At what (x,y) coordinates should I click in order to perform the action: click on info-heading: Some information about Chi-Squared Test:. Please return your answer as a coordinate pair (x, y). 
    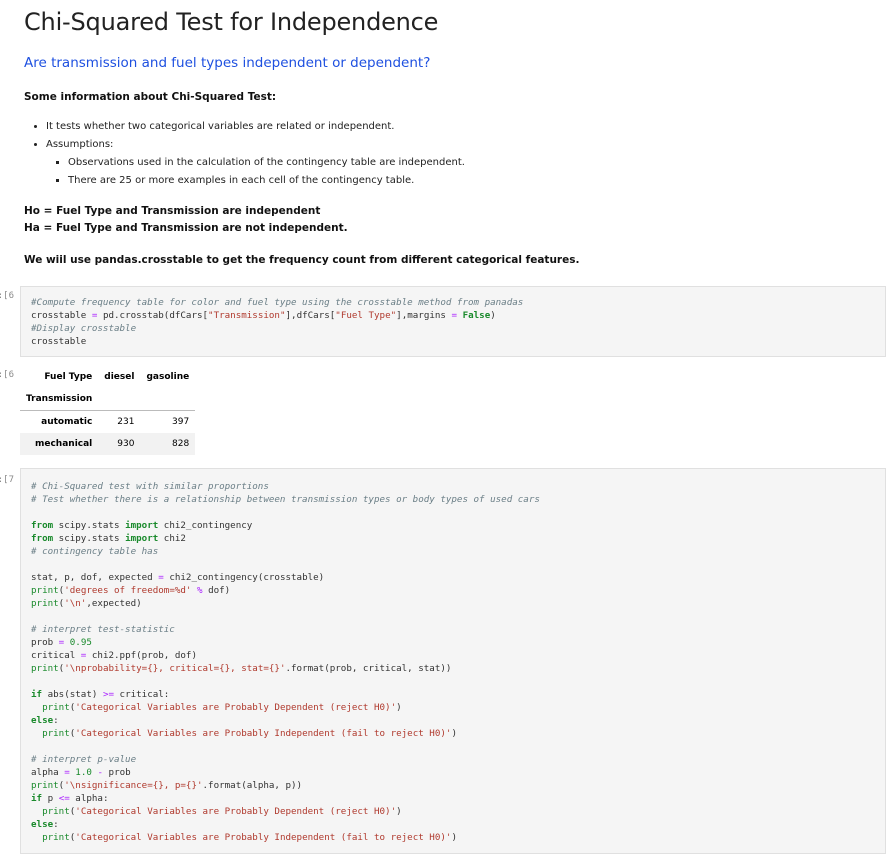
    Looking at the image, I should click on (150, 97).